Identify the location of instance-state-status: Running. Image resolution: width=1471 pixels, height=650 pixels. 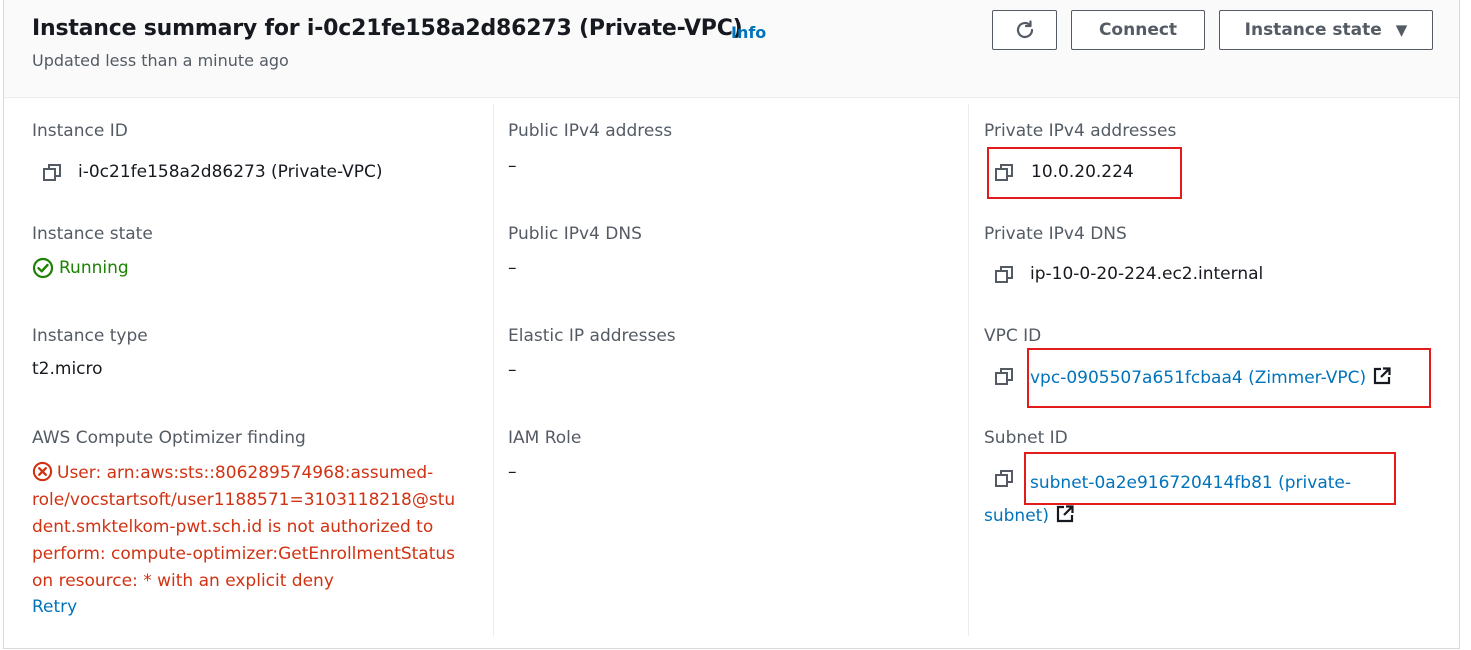
(80, 268).